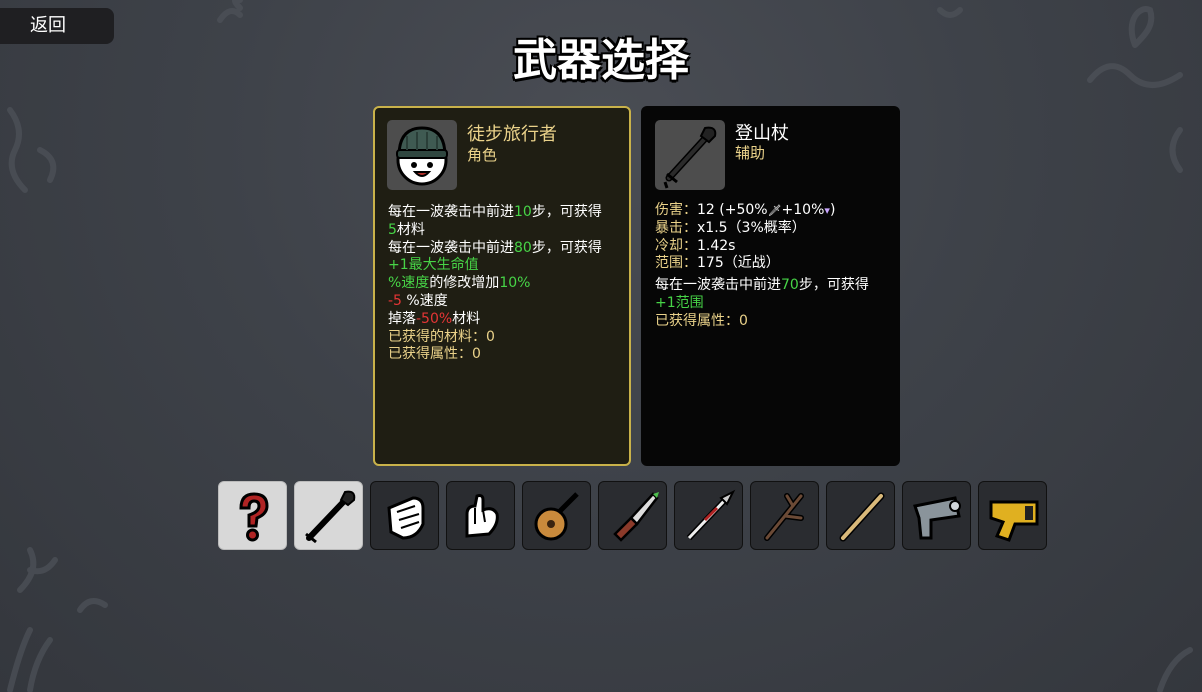 This screenshot has height=692, width=1202. What do you see at coordinates (750, 153) in the screenshot?
I see `weapon-type: 辅助` at bounding box center [750, 153].